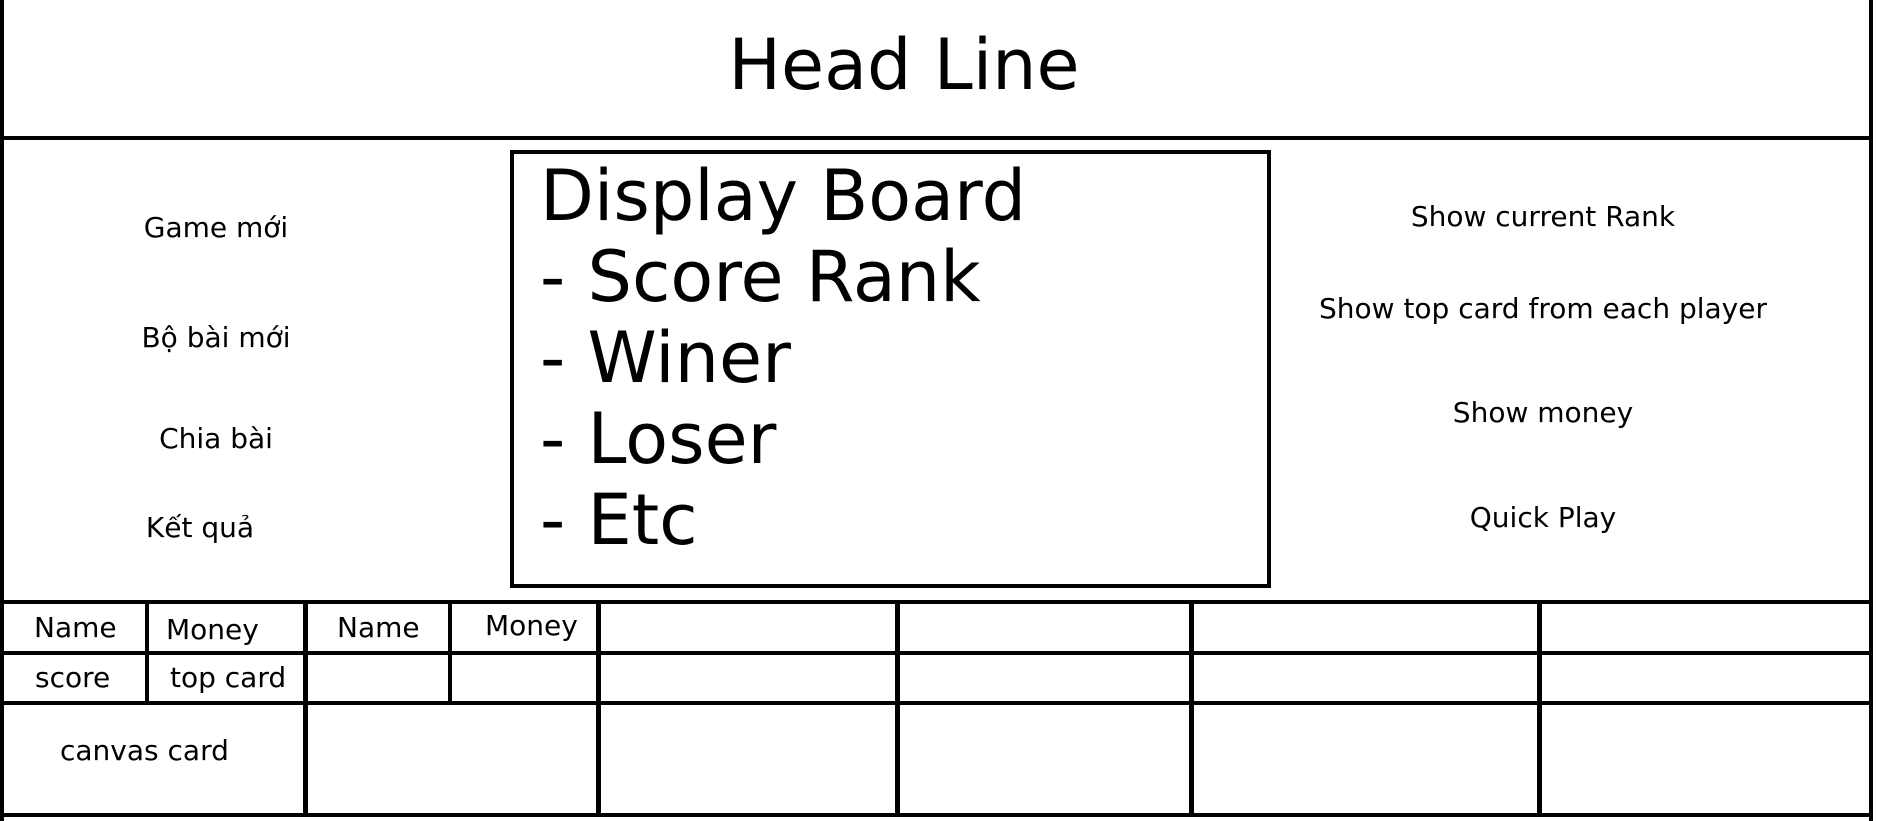 This screenshot has width=1877, height=821. Describe the element at coordinates (936, 602) in the screenshot. I see `grid-top` at that location.